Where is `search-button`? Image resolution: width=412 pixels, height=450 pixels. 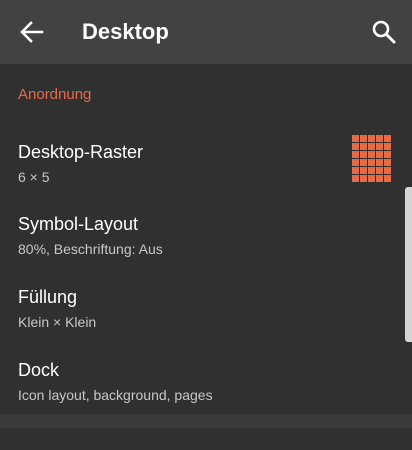
search-button is located at coordinates (384, 32).